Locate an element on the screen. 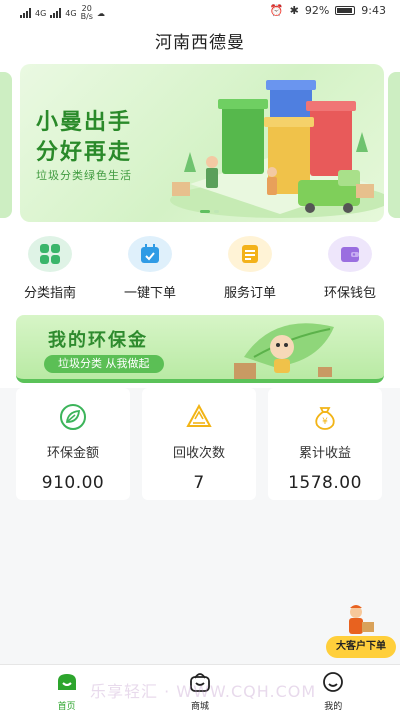 The width and height of the screenshot is (400, 711). eco-fund-banner: 我的环保金 垃圾分类 从我做起 is located at coordinates (200, 349).